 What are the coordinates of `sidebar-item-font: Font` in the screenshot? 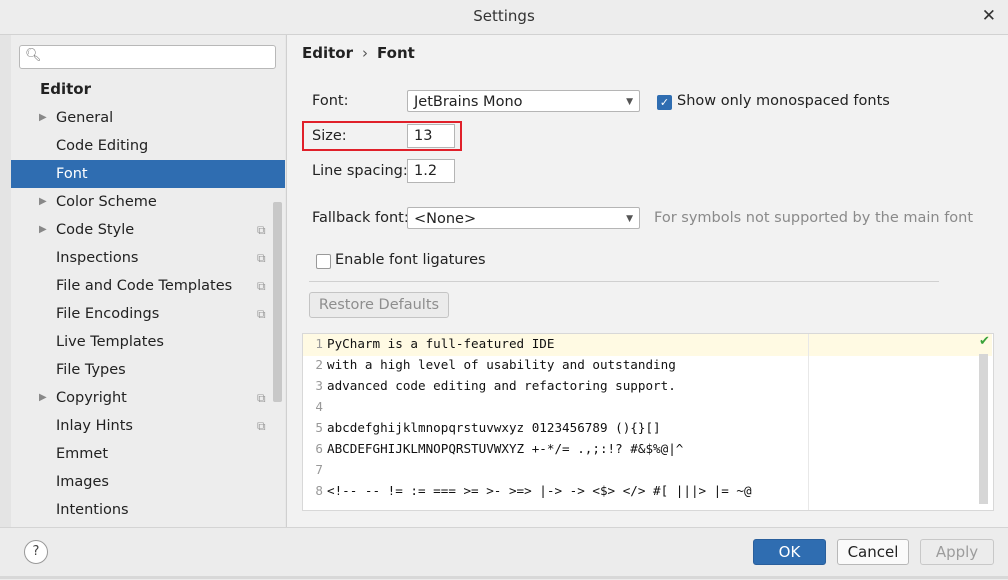 It's located at (148, 174).